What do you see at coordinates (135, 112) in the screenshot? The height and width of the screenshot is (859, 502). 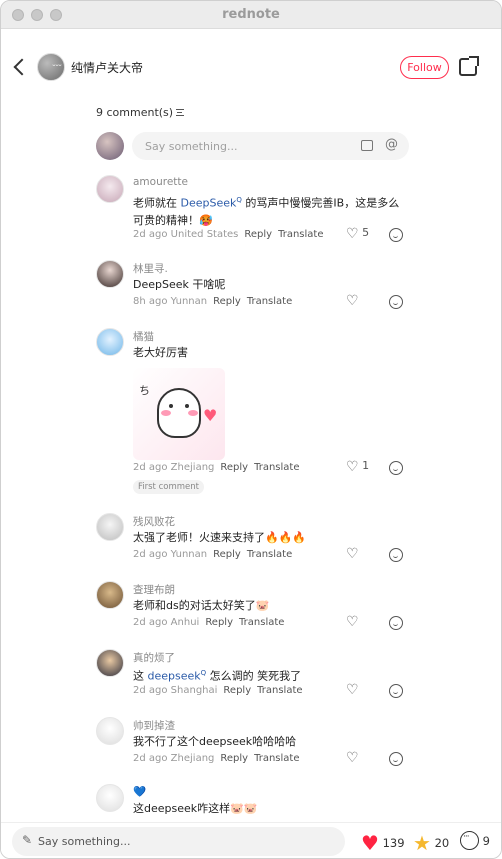 I see `comment-count-label: 9 comment(s)` at bounding box center [135, 112].